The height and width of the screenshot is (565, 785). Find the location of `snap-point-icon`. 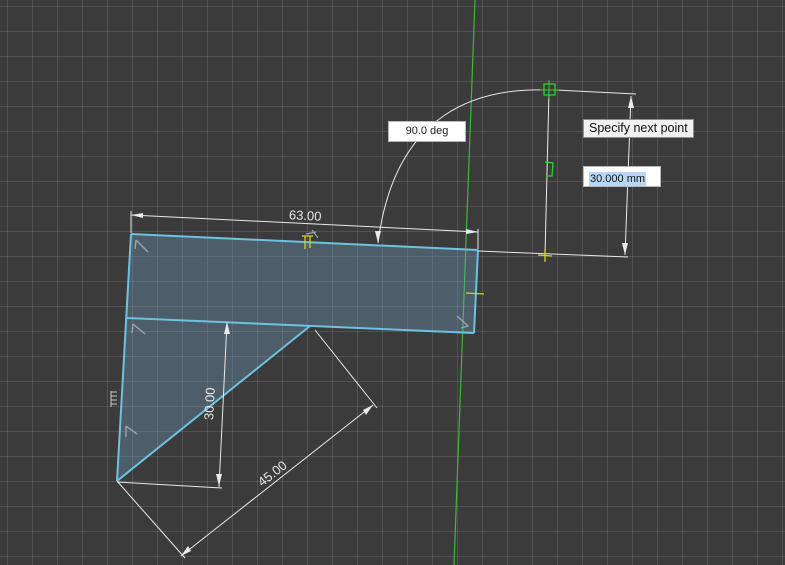

snap-point-icon is located at coordinates (549, 89).